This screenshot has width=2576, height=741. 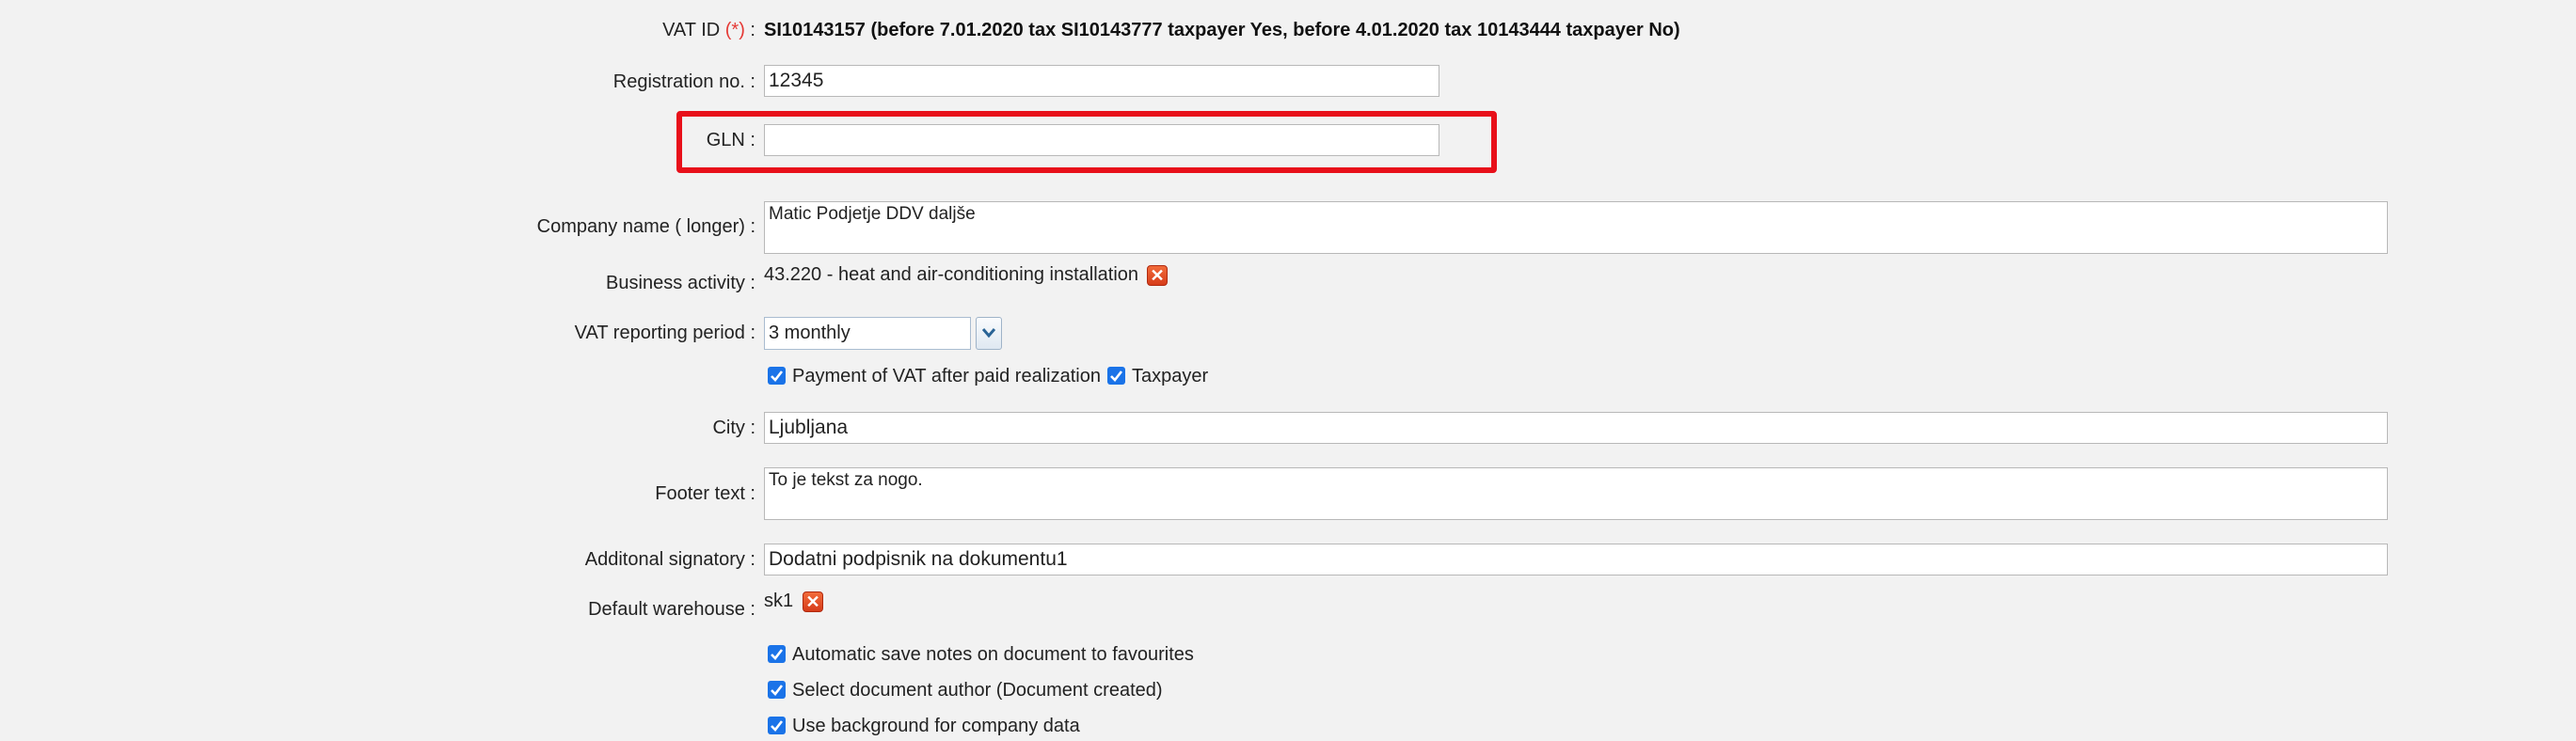 I want to click on city-label: City :, so click(x=733, y=428).